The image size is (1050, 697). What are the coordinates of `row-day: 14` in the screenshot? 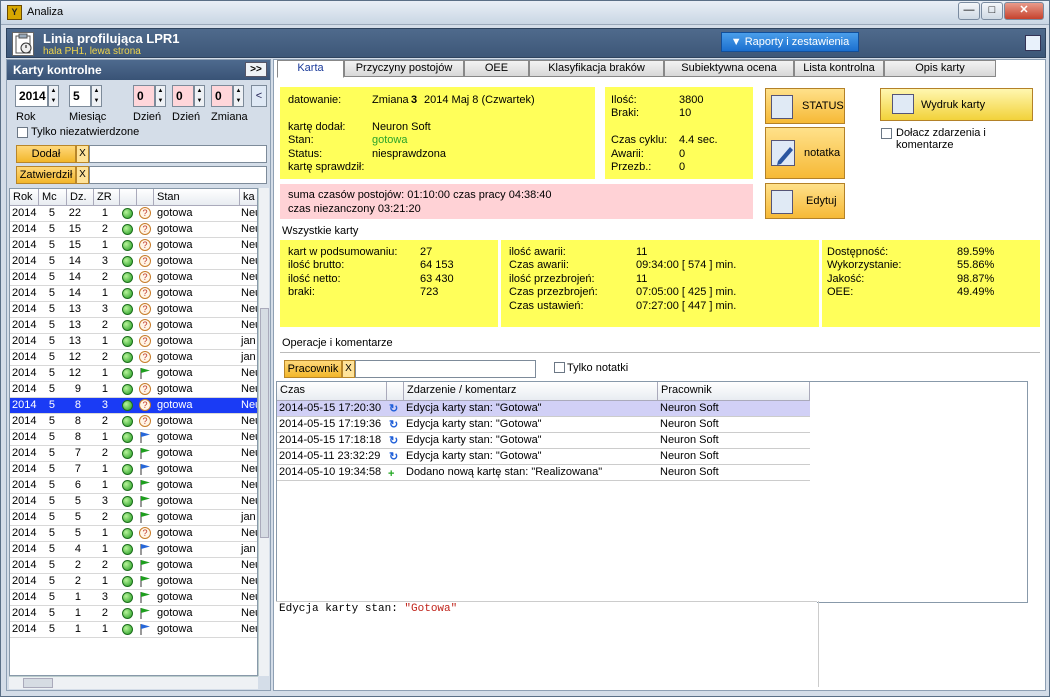 It's located at (74, 277).